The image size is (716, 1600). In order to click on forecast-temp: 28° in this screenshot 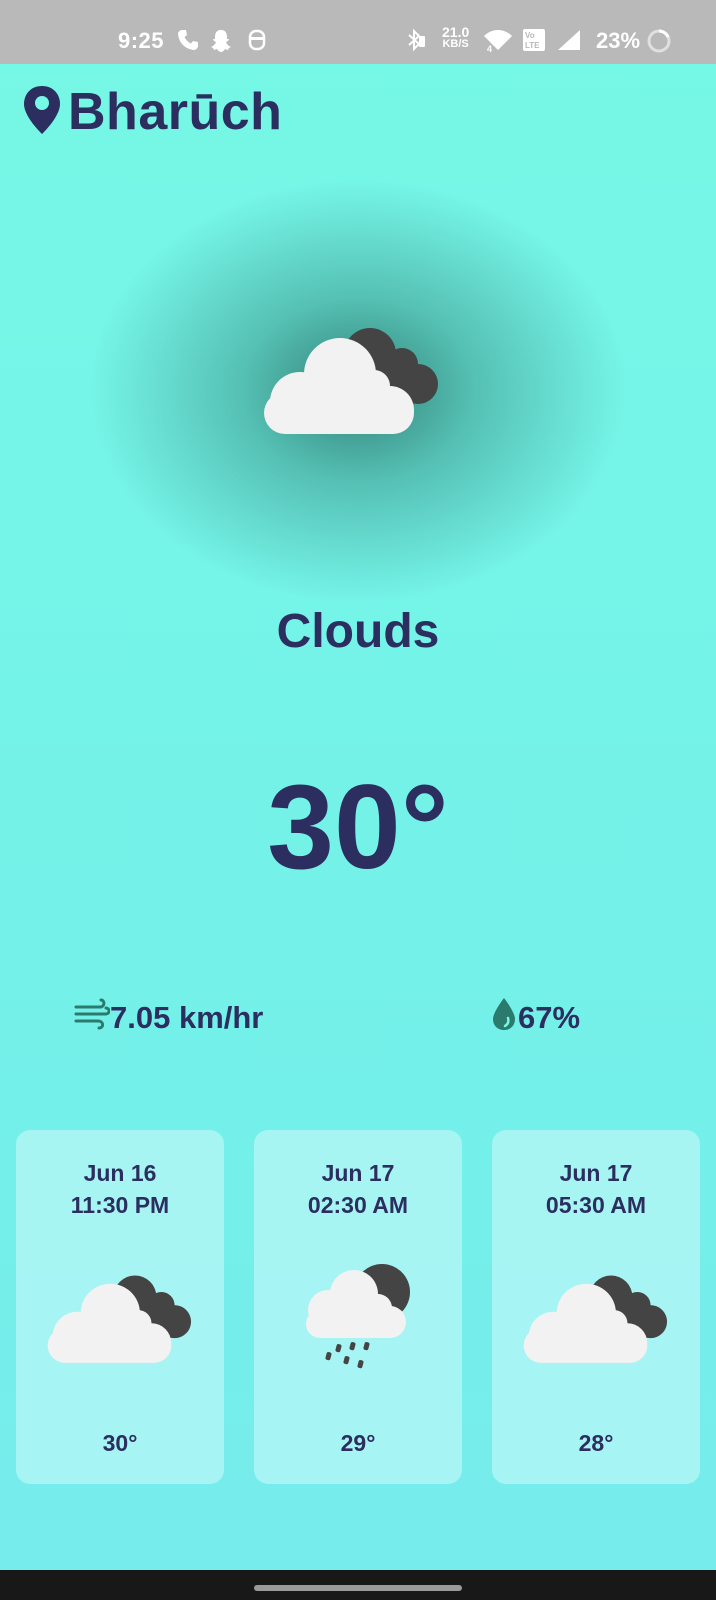, I will do `click(596, 1443)`.